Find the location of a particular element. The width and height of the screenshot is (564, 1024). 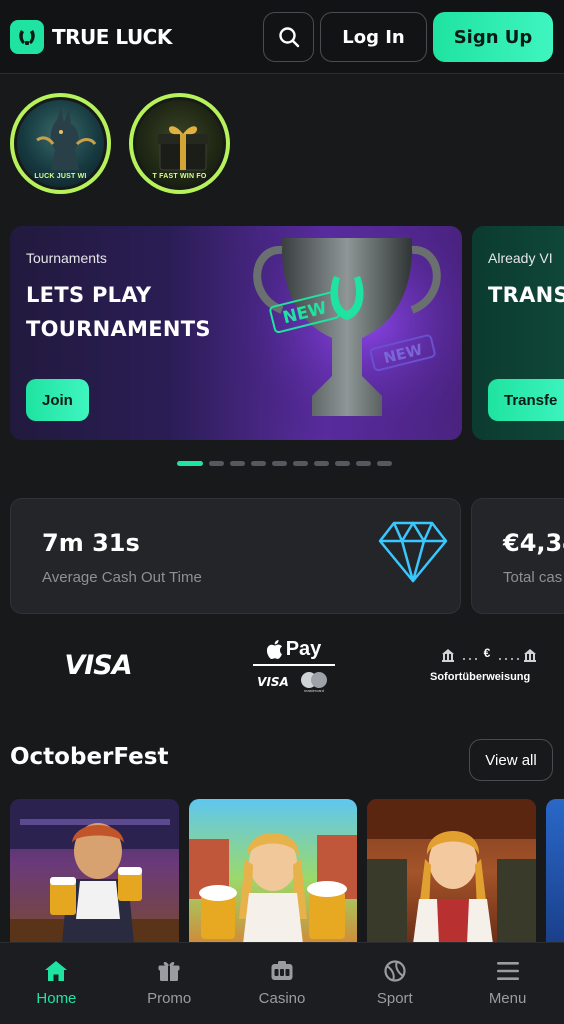

apple-pay-logo: Pay VISA mastercard is located at coordinates (294, 665).